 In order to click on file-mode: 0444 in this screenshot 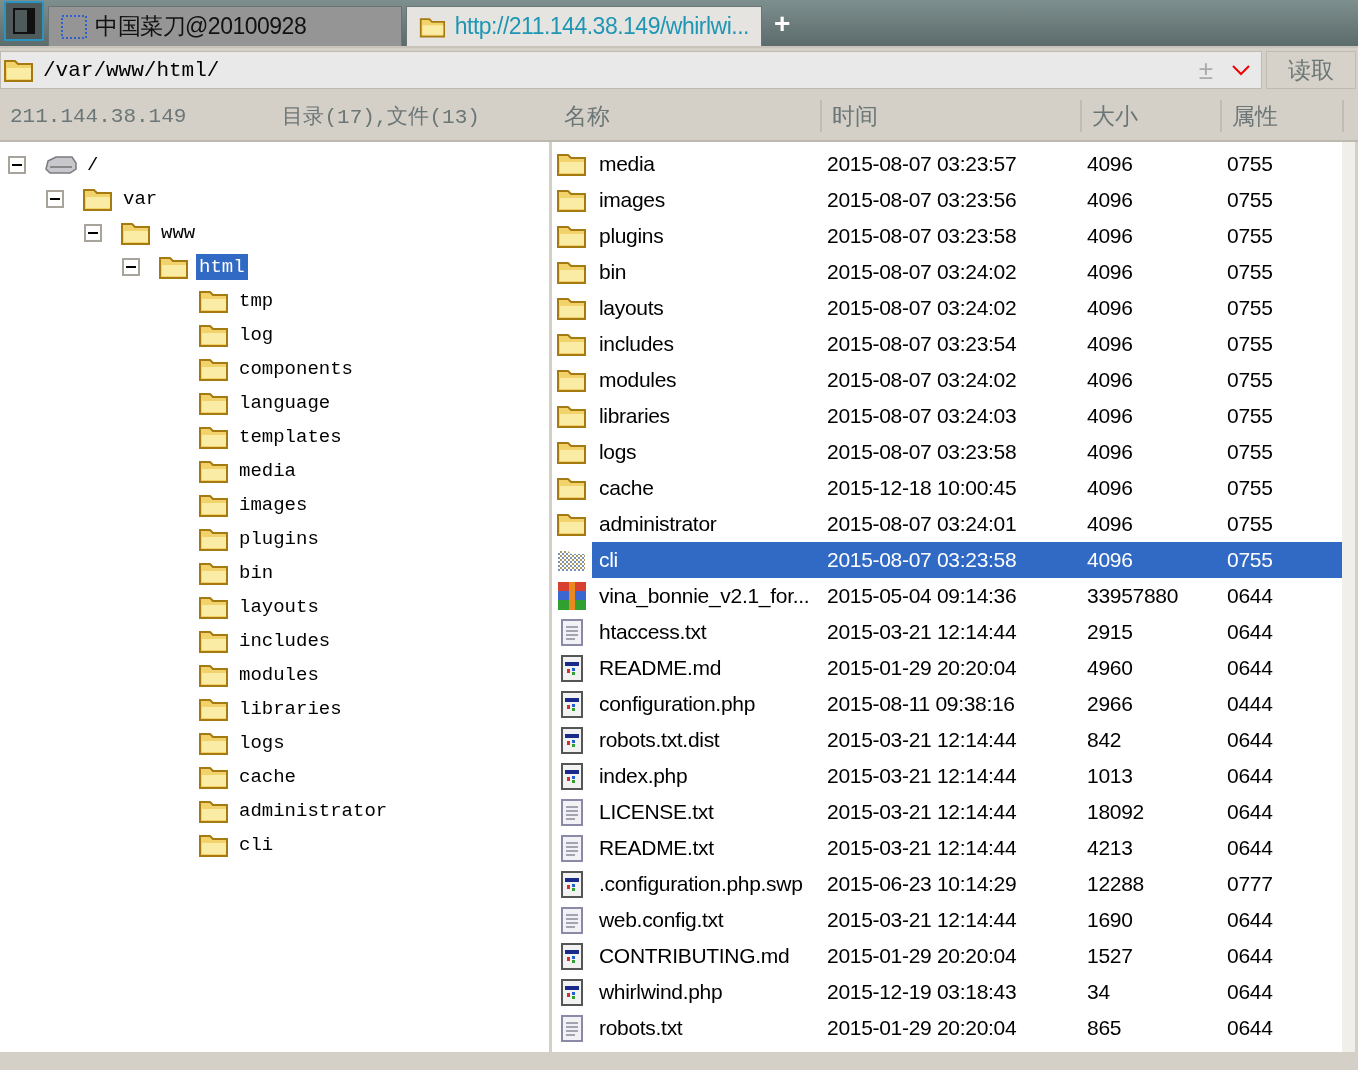, I will do `click(1250, 704)`.